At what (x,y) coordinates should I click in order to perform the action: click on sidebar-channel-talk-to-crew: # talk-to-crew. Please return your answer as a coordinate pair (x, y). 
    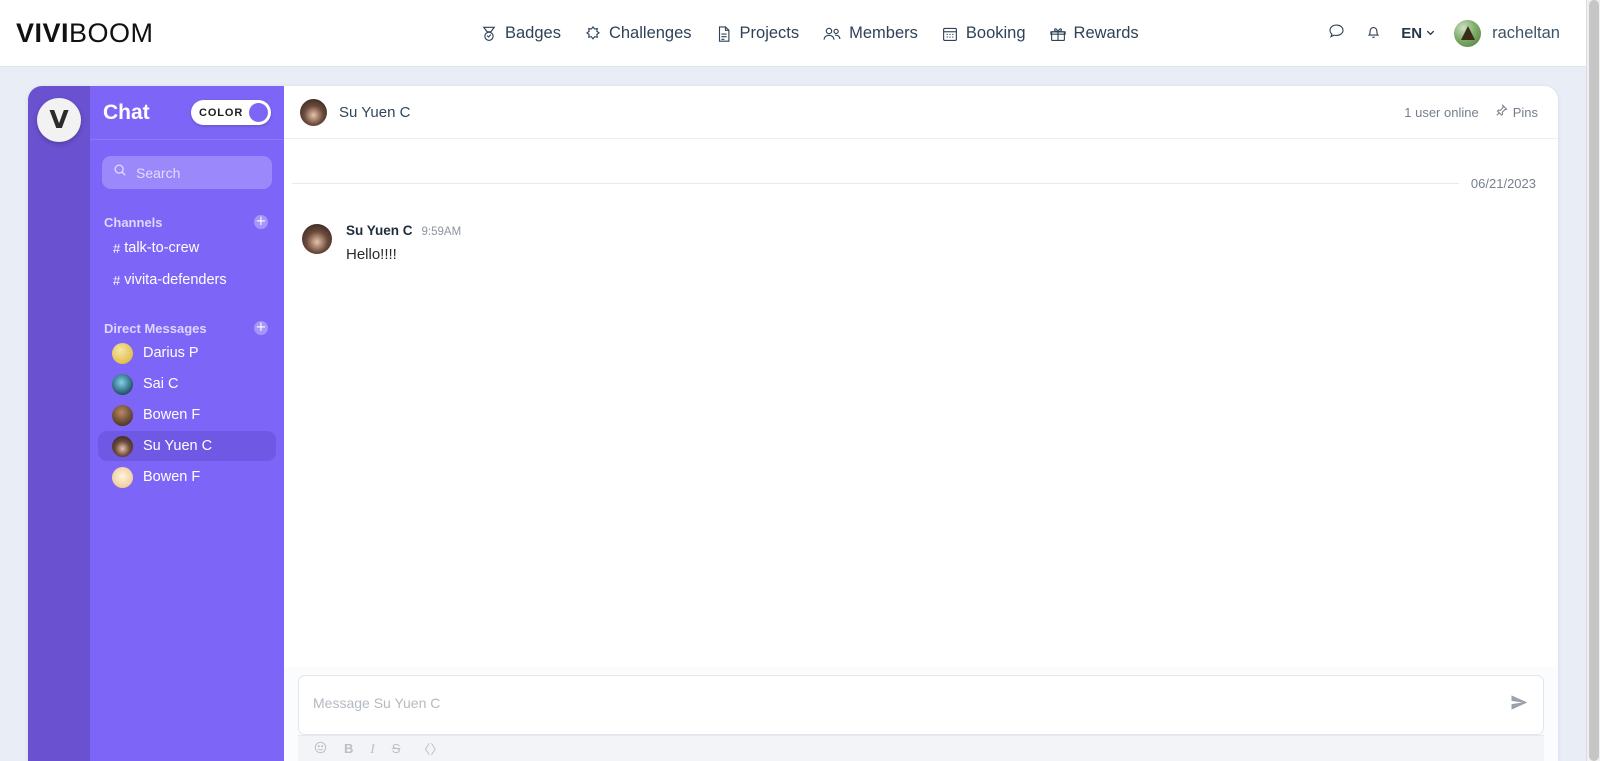
    Looking at the image, I should click on (187, 248).